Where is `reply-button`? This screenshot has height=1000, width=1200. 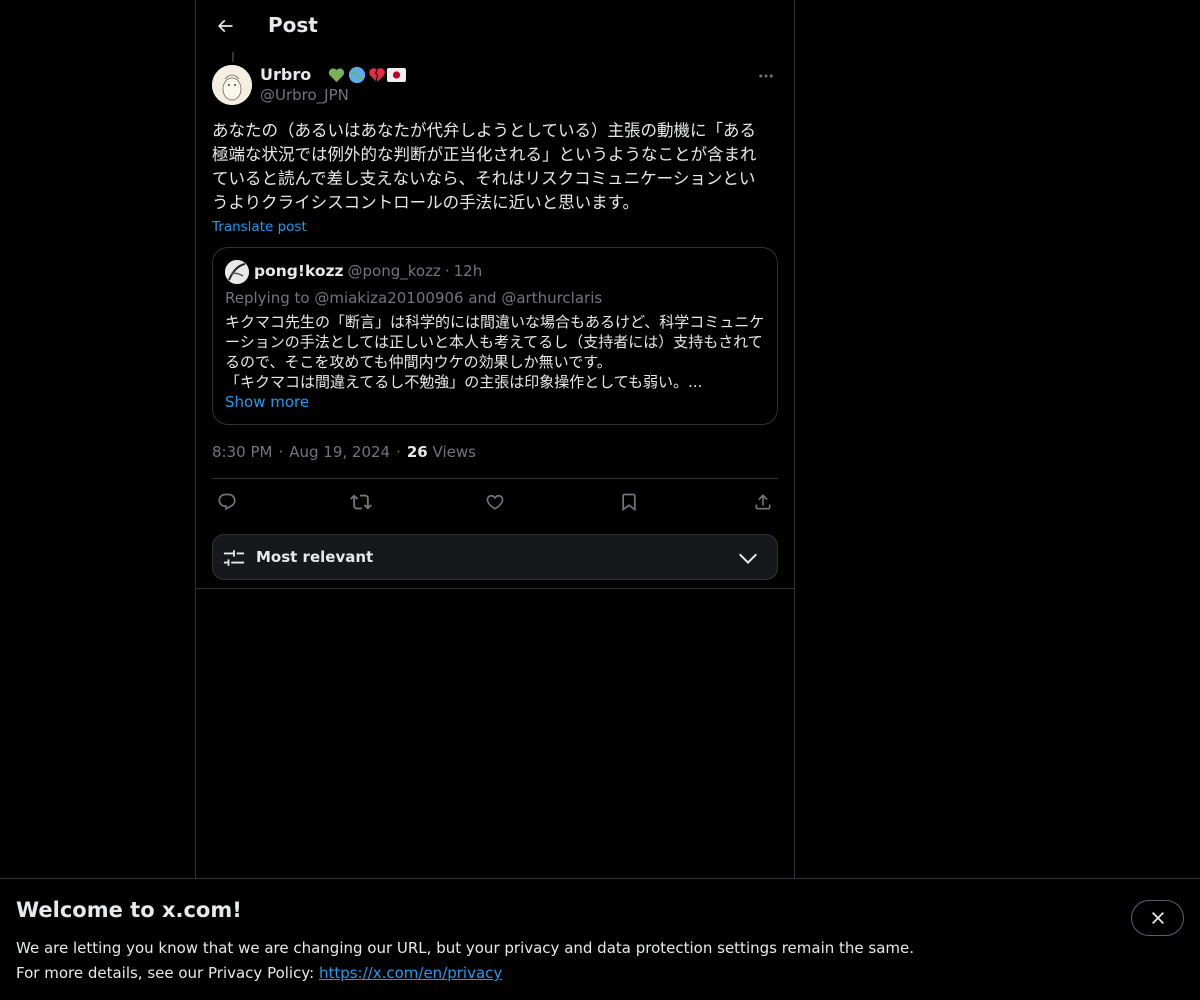 reply-button is located at coordinates (227, 502).